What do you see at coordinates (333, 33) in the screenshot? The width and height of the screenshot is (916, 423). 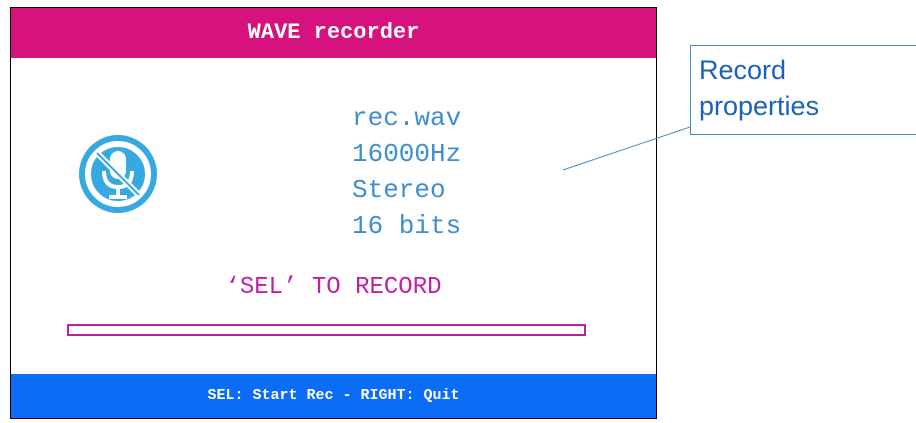 I see `title-bar: WAVE recorder` at bounding box center [333, 33].